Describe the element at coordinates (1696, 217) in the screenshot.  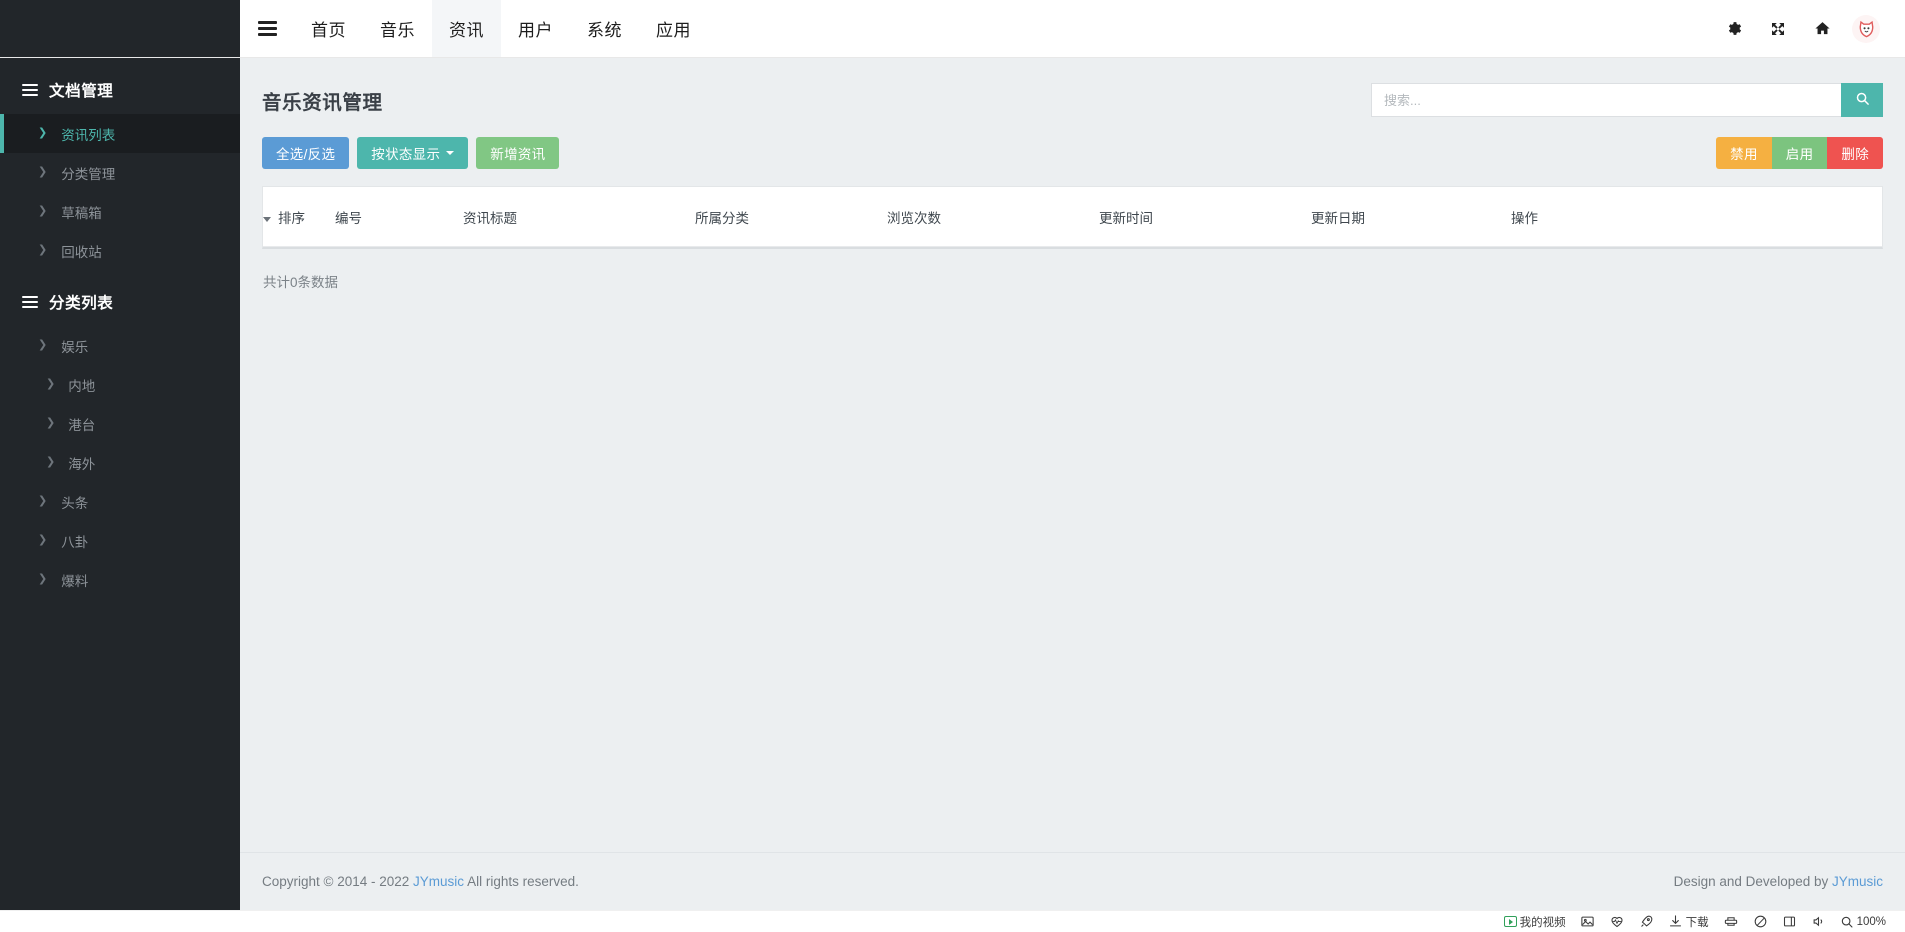
I see `column-header-operations: 操作` at that location.